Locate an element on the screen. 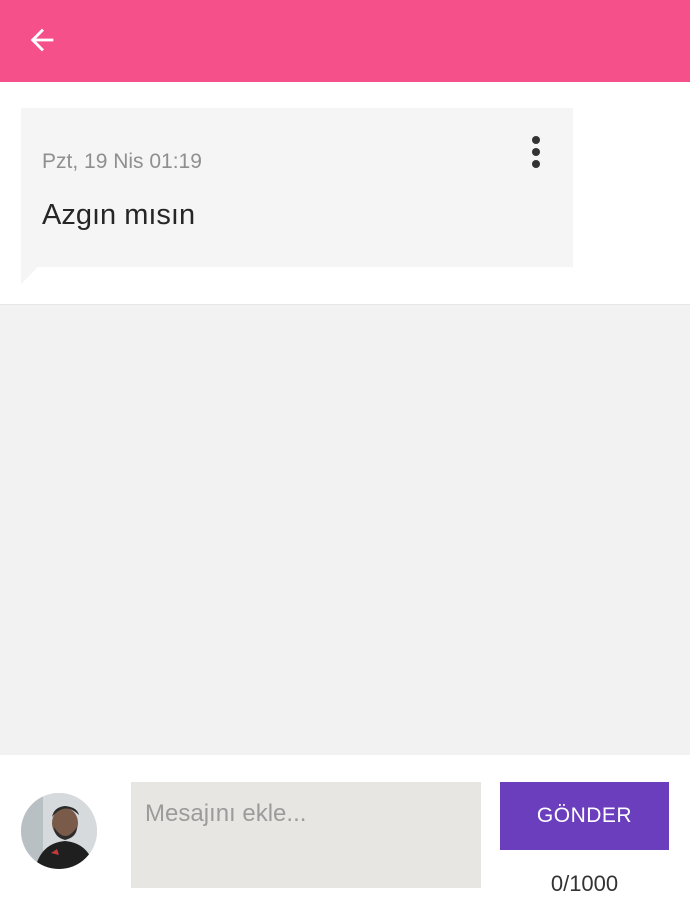 This screenshot has width=690, height=898. more-options-button is located at coordinates (536, 152).